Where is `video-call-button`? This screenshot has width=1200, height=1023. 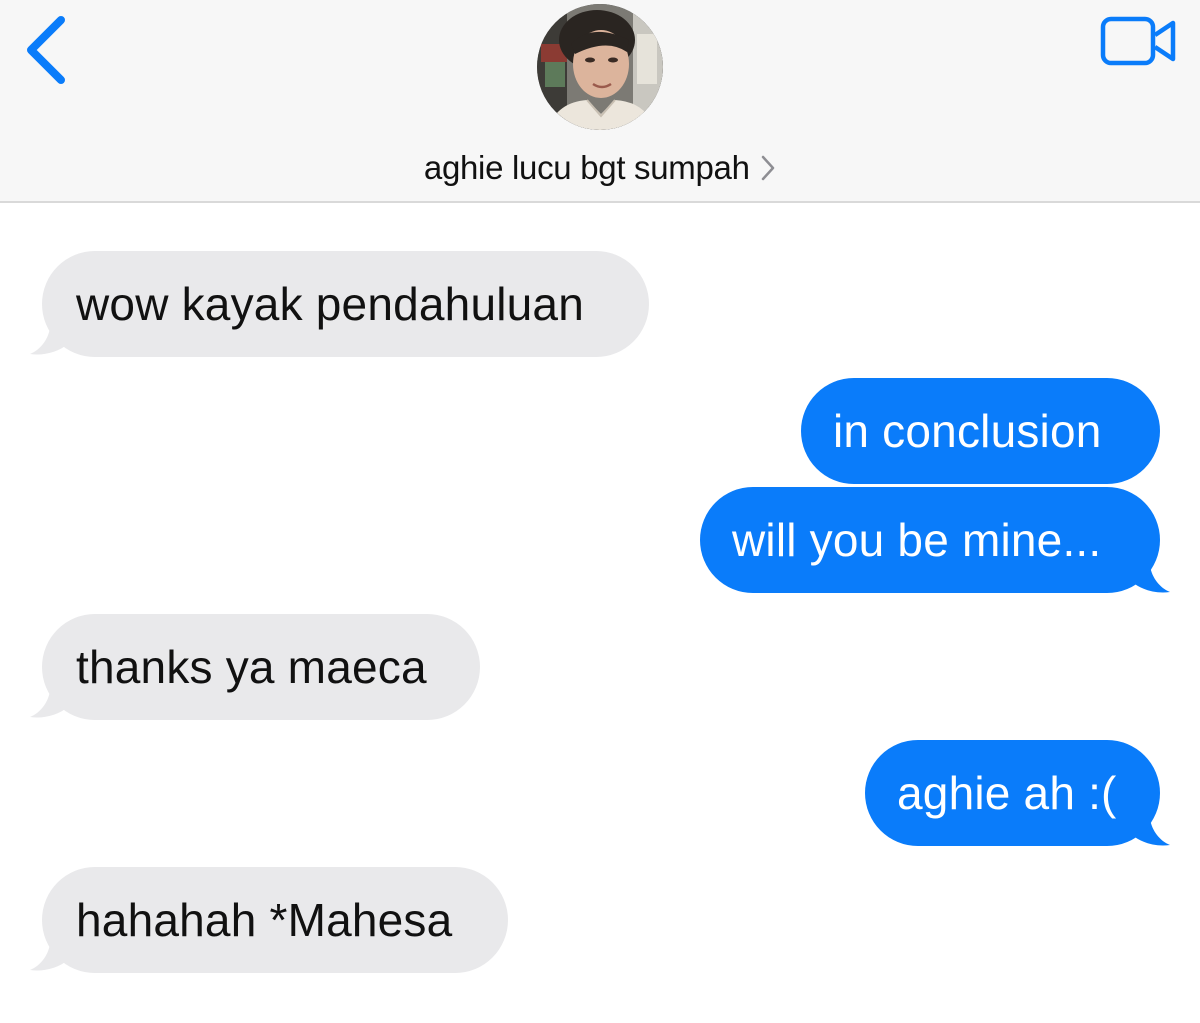 video-call-button is located at coordinates (1139, 41).